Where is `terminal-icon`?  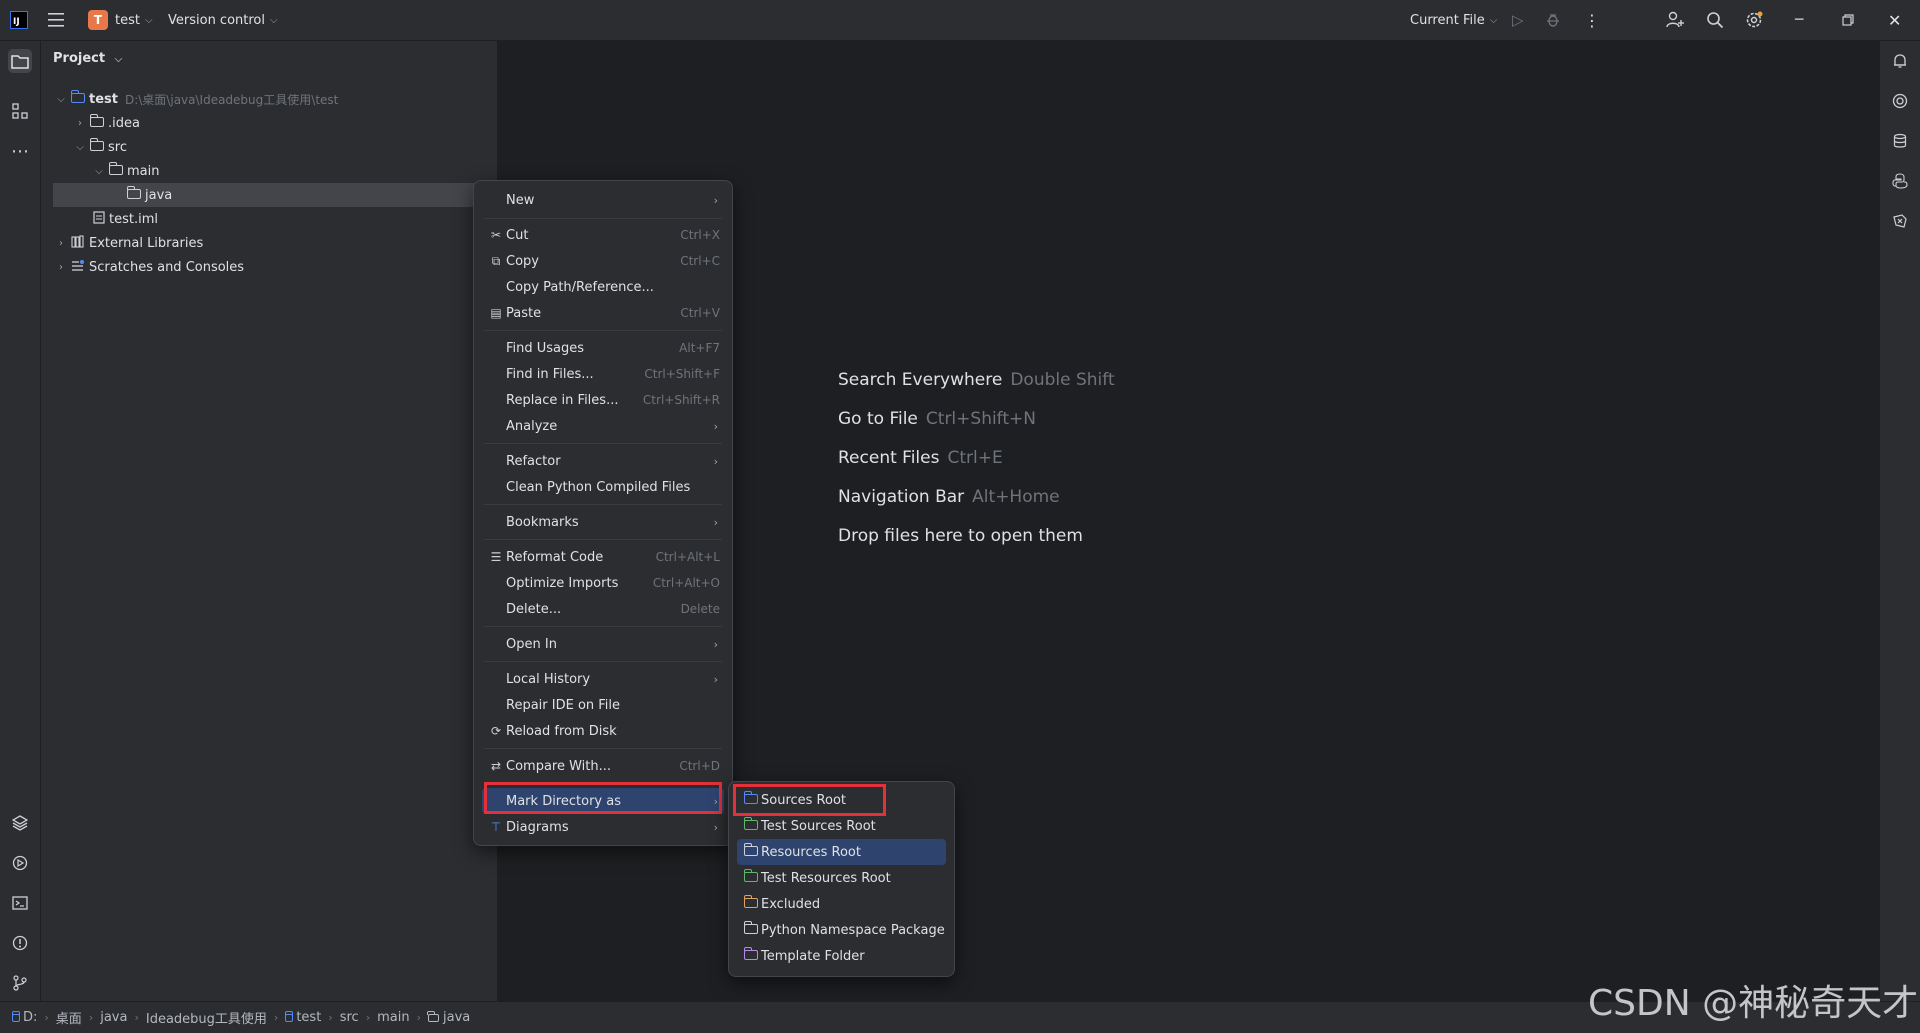
terminal-icon is located at coordinates (20, 903).